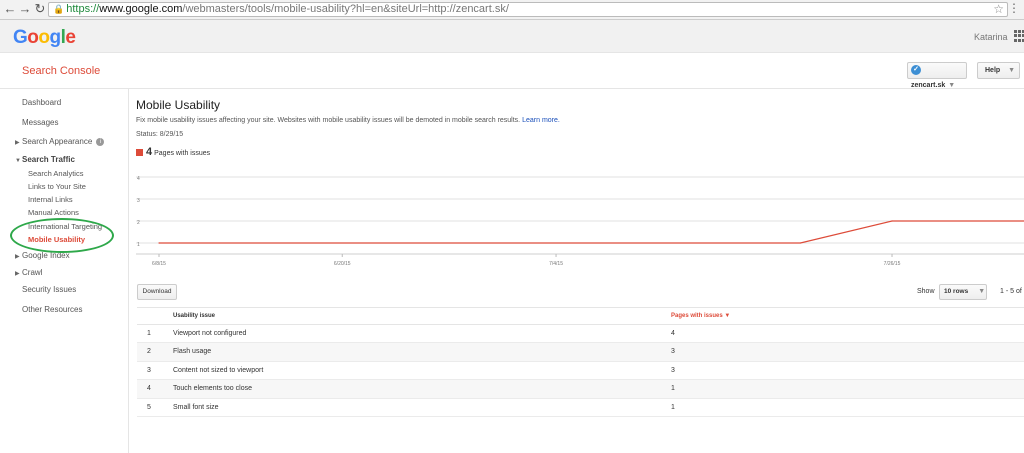 This screenshot has height=453, width=1024. Describe the element at coordinates (512, 71) in the screenshot. I see `app-header: Search Console ✓zencart.sk ▼ Help ▼` at that location.